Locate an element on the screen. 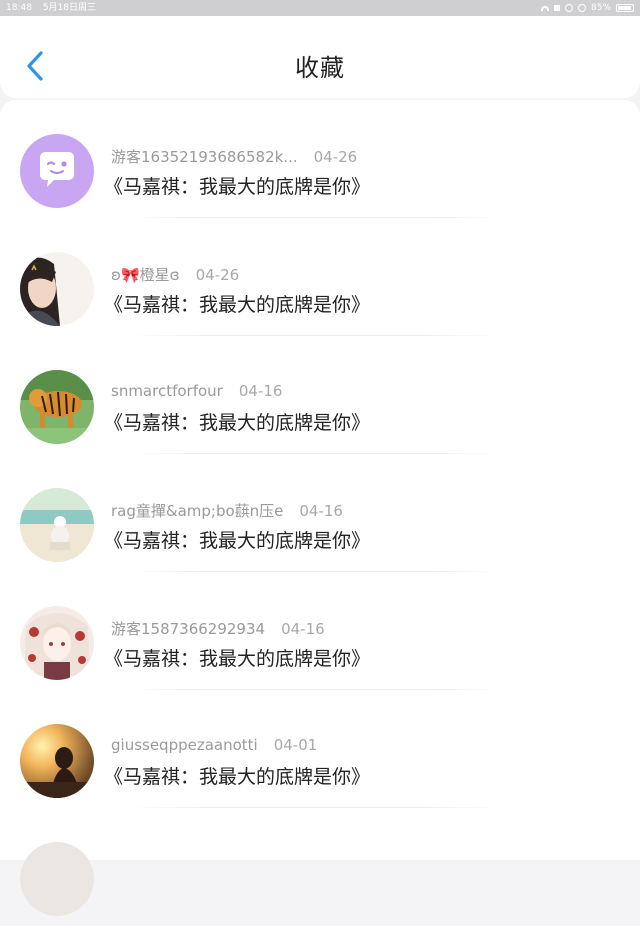 This screenshot has width=640, height=926. tiger-photo-avatar is located at coordinates (57, 407).